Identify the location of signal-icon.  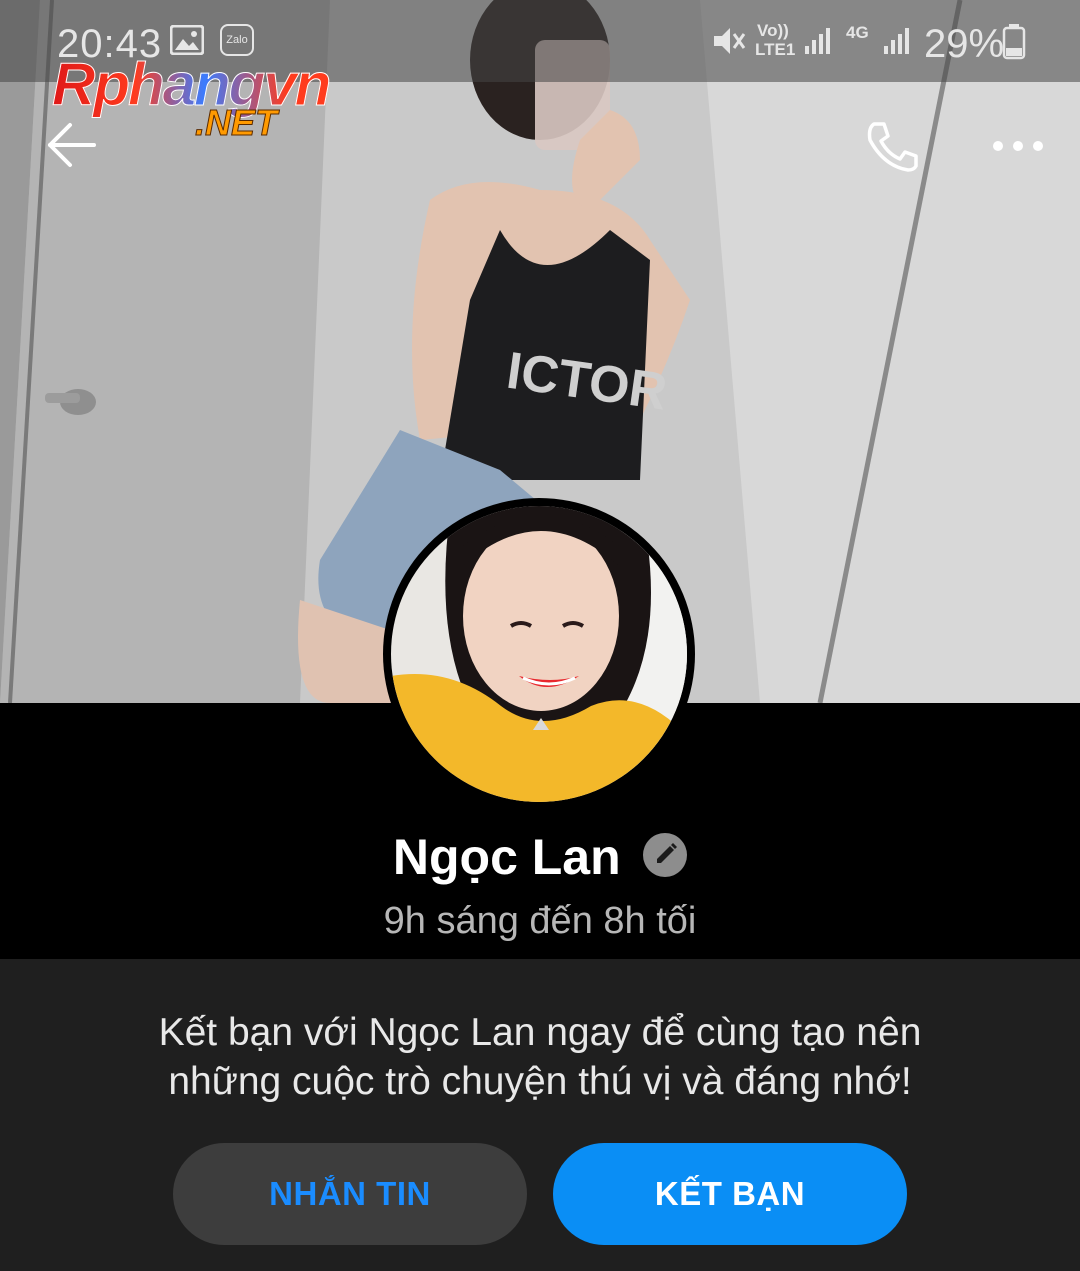
(817, 41).